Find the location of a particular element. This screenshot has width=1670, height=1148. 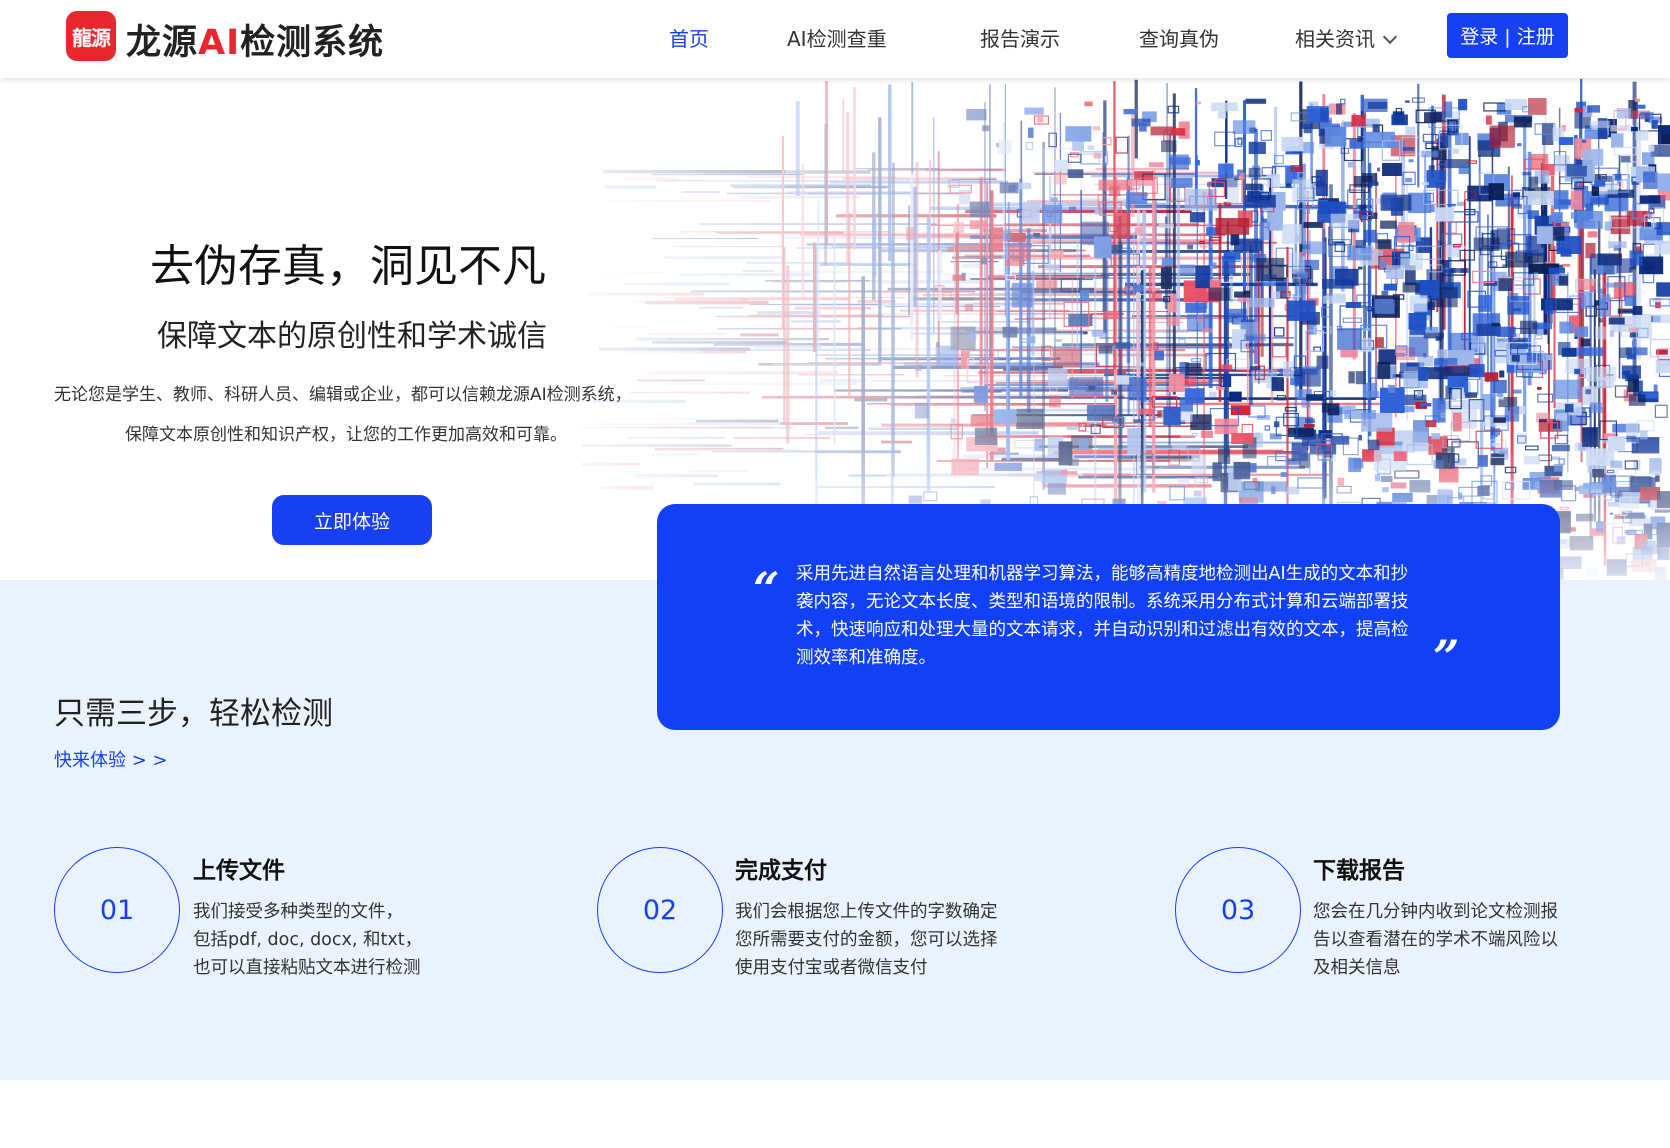

nav-news: 相关资讯 is located at coordinates (1346, 37).